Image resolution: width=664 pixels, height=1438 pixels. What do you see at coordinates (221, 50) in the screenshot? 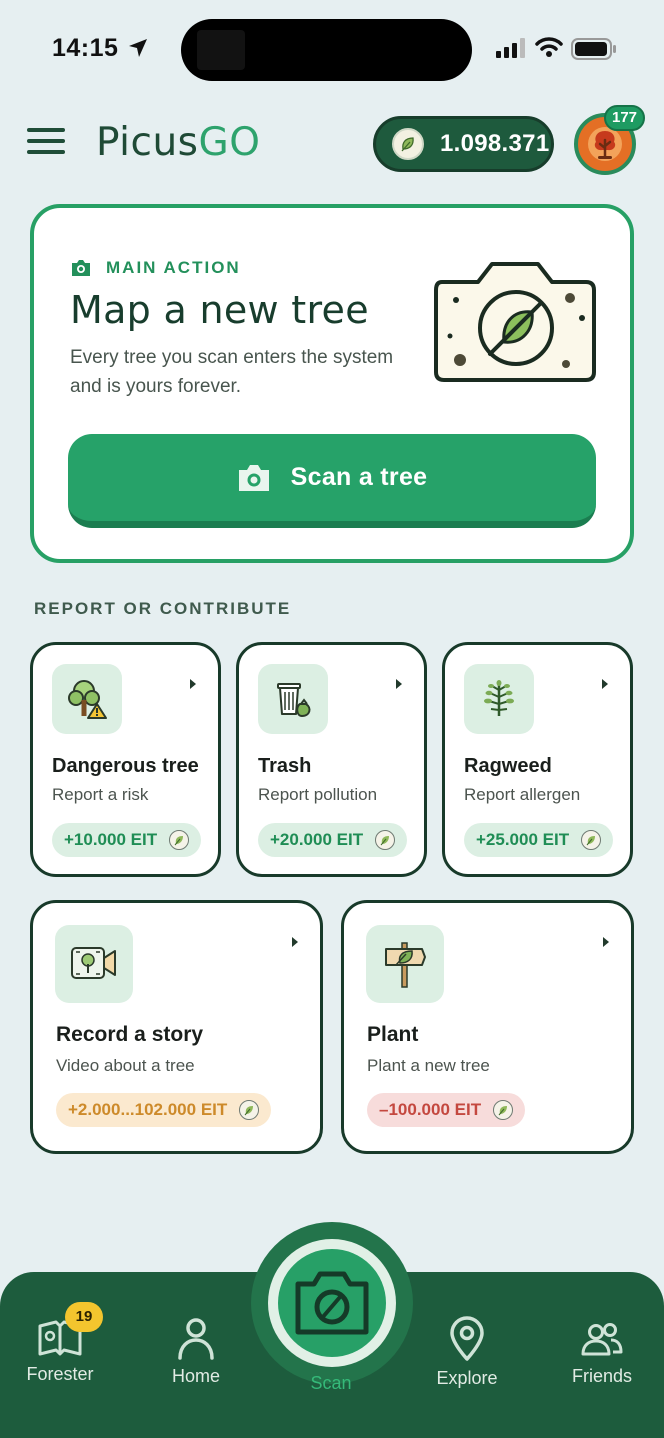
I see `island-camera` at bounding box center [221, 50].